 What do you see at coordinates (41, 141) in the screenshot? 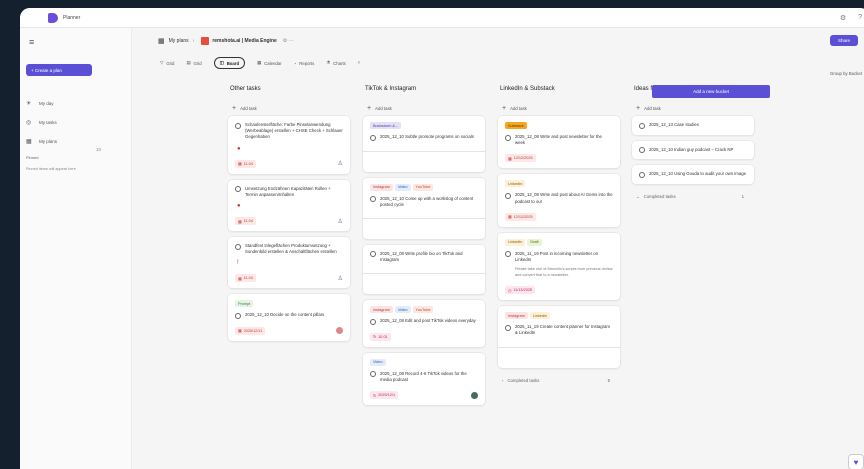
I see `nav-item-my-plans: ▦ My plans` at bounding box center [41, 141].